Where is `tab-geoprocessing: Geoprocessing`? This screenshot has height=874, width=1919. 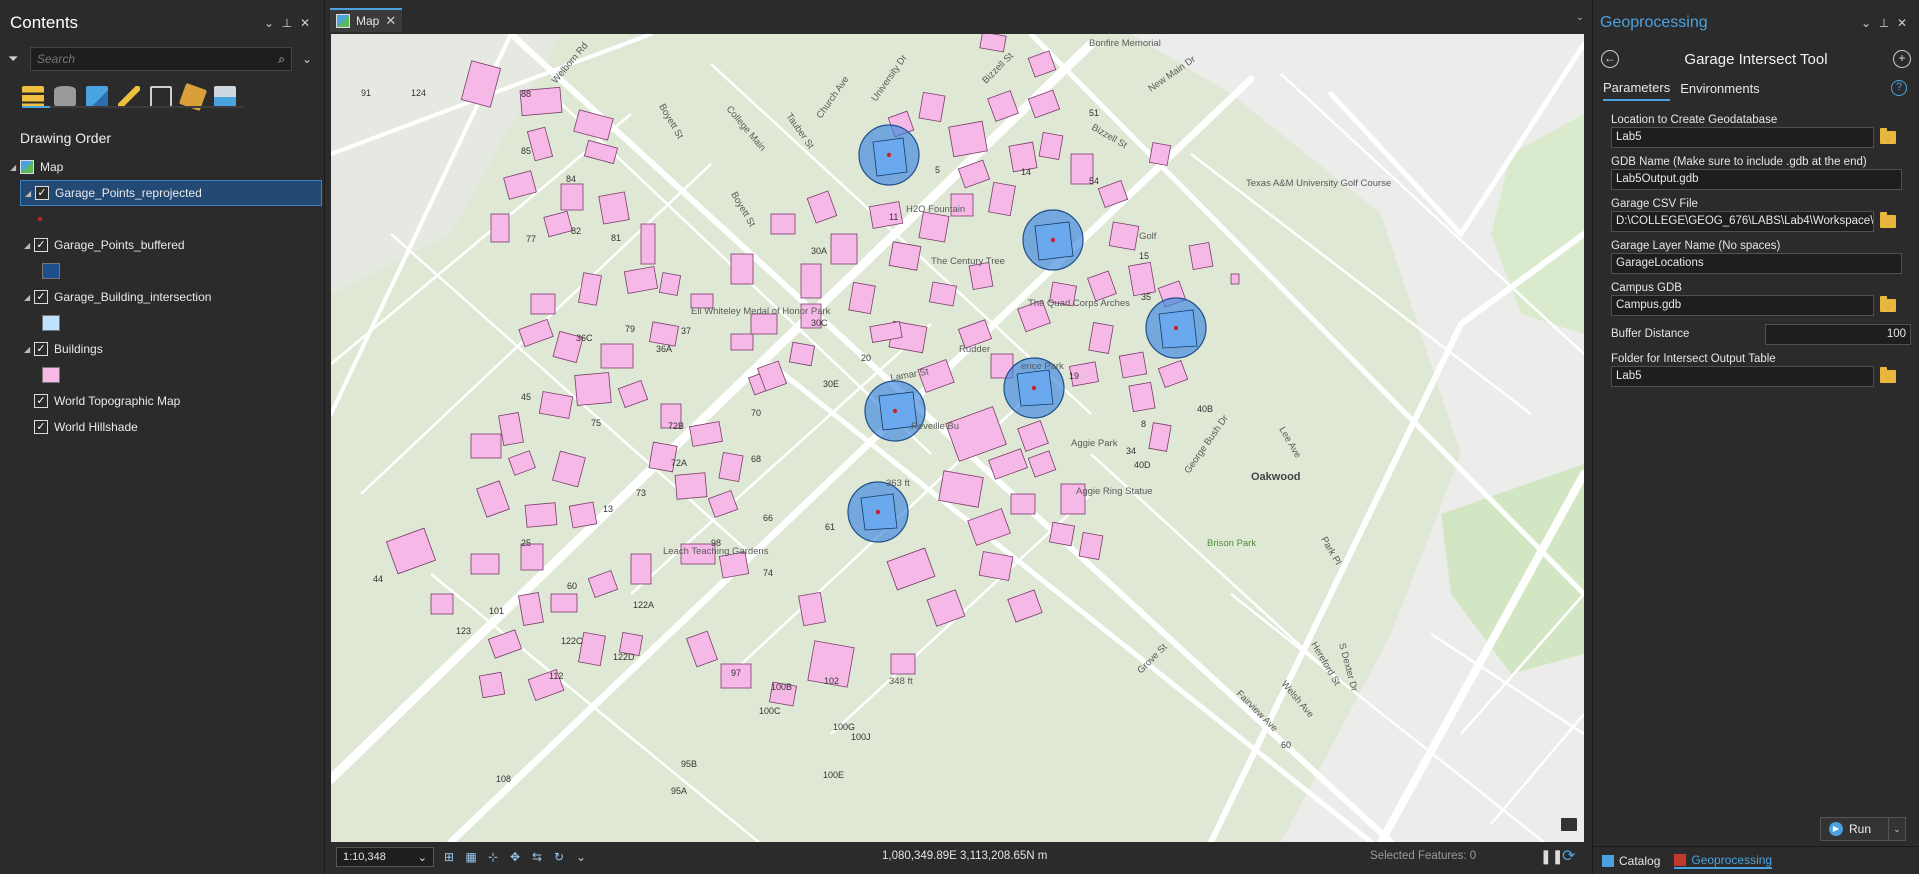 tab-geoprocessing: Geoprocessing is located at coordinates (1723, 861).